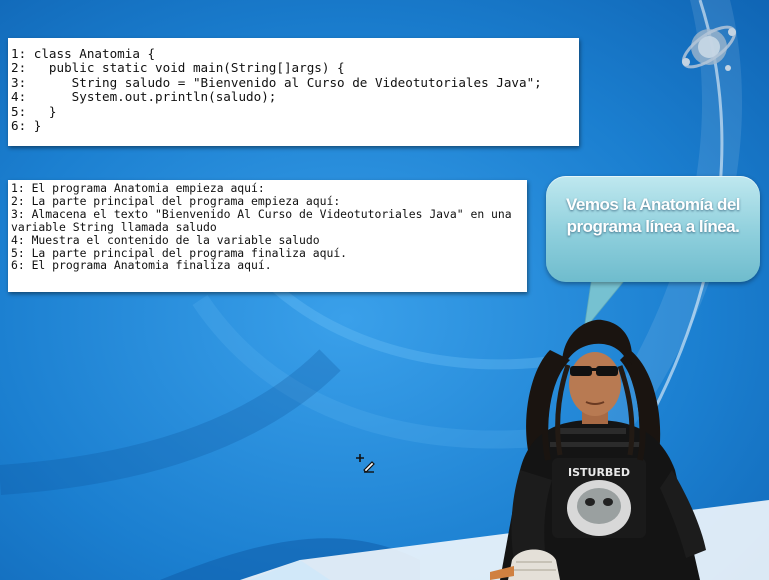 The width and height of the screenshot is (769, 580). I want to click on avatar-shirt-text: ISTURBED, so click(599, 472).